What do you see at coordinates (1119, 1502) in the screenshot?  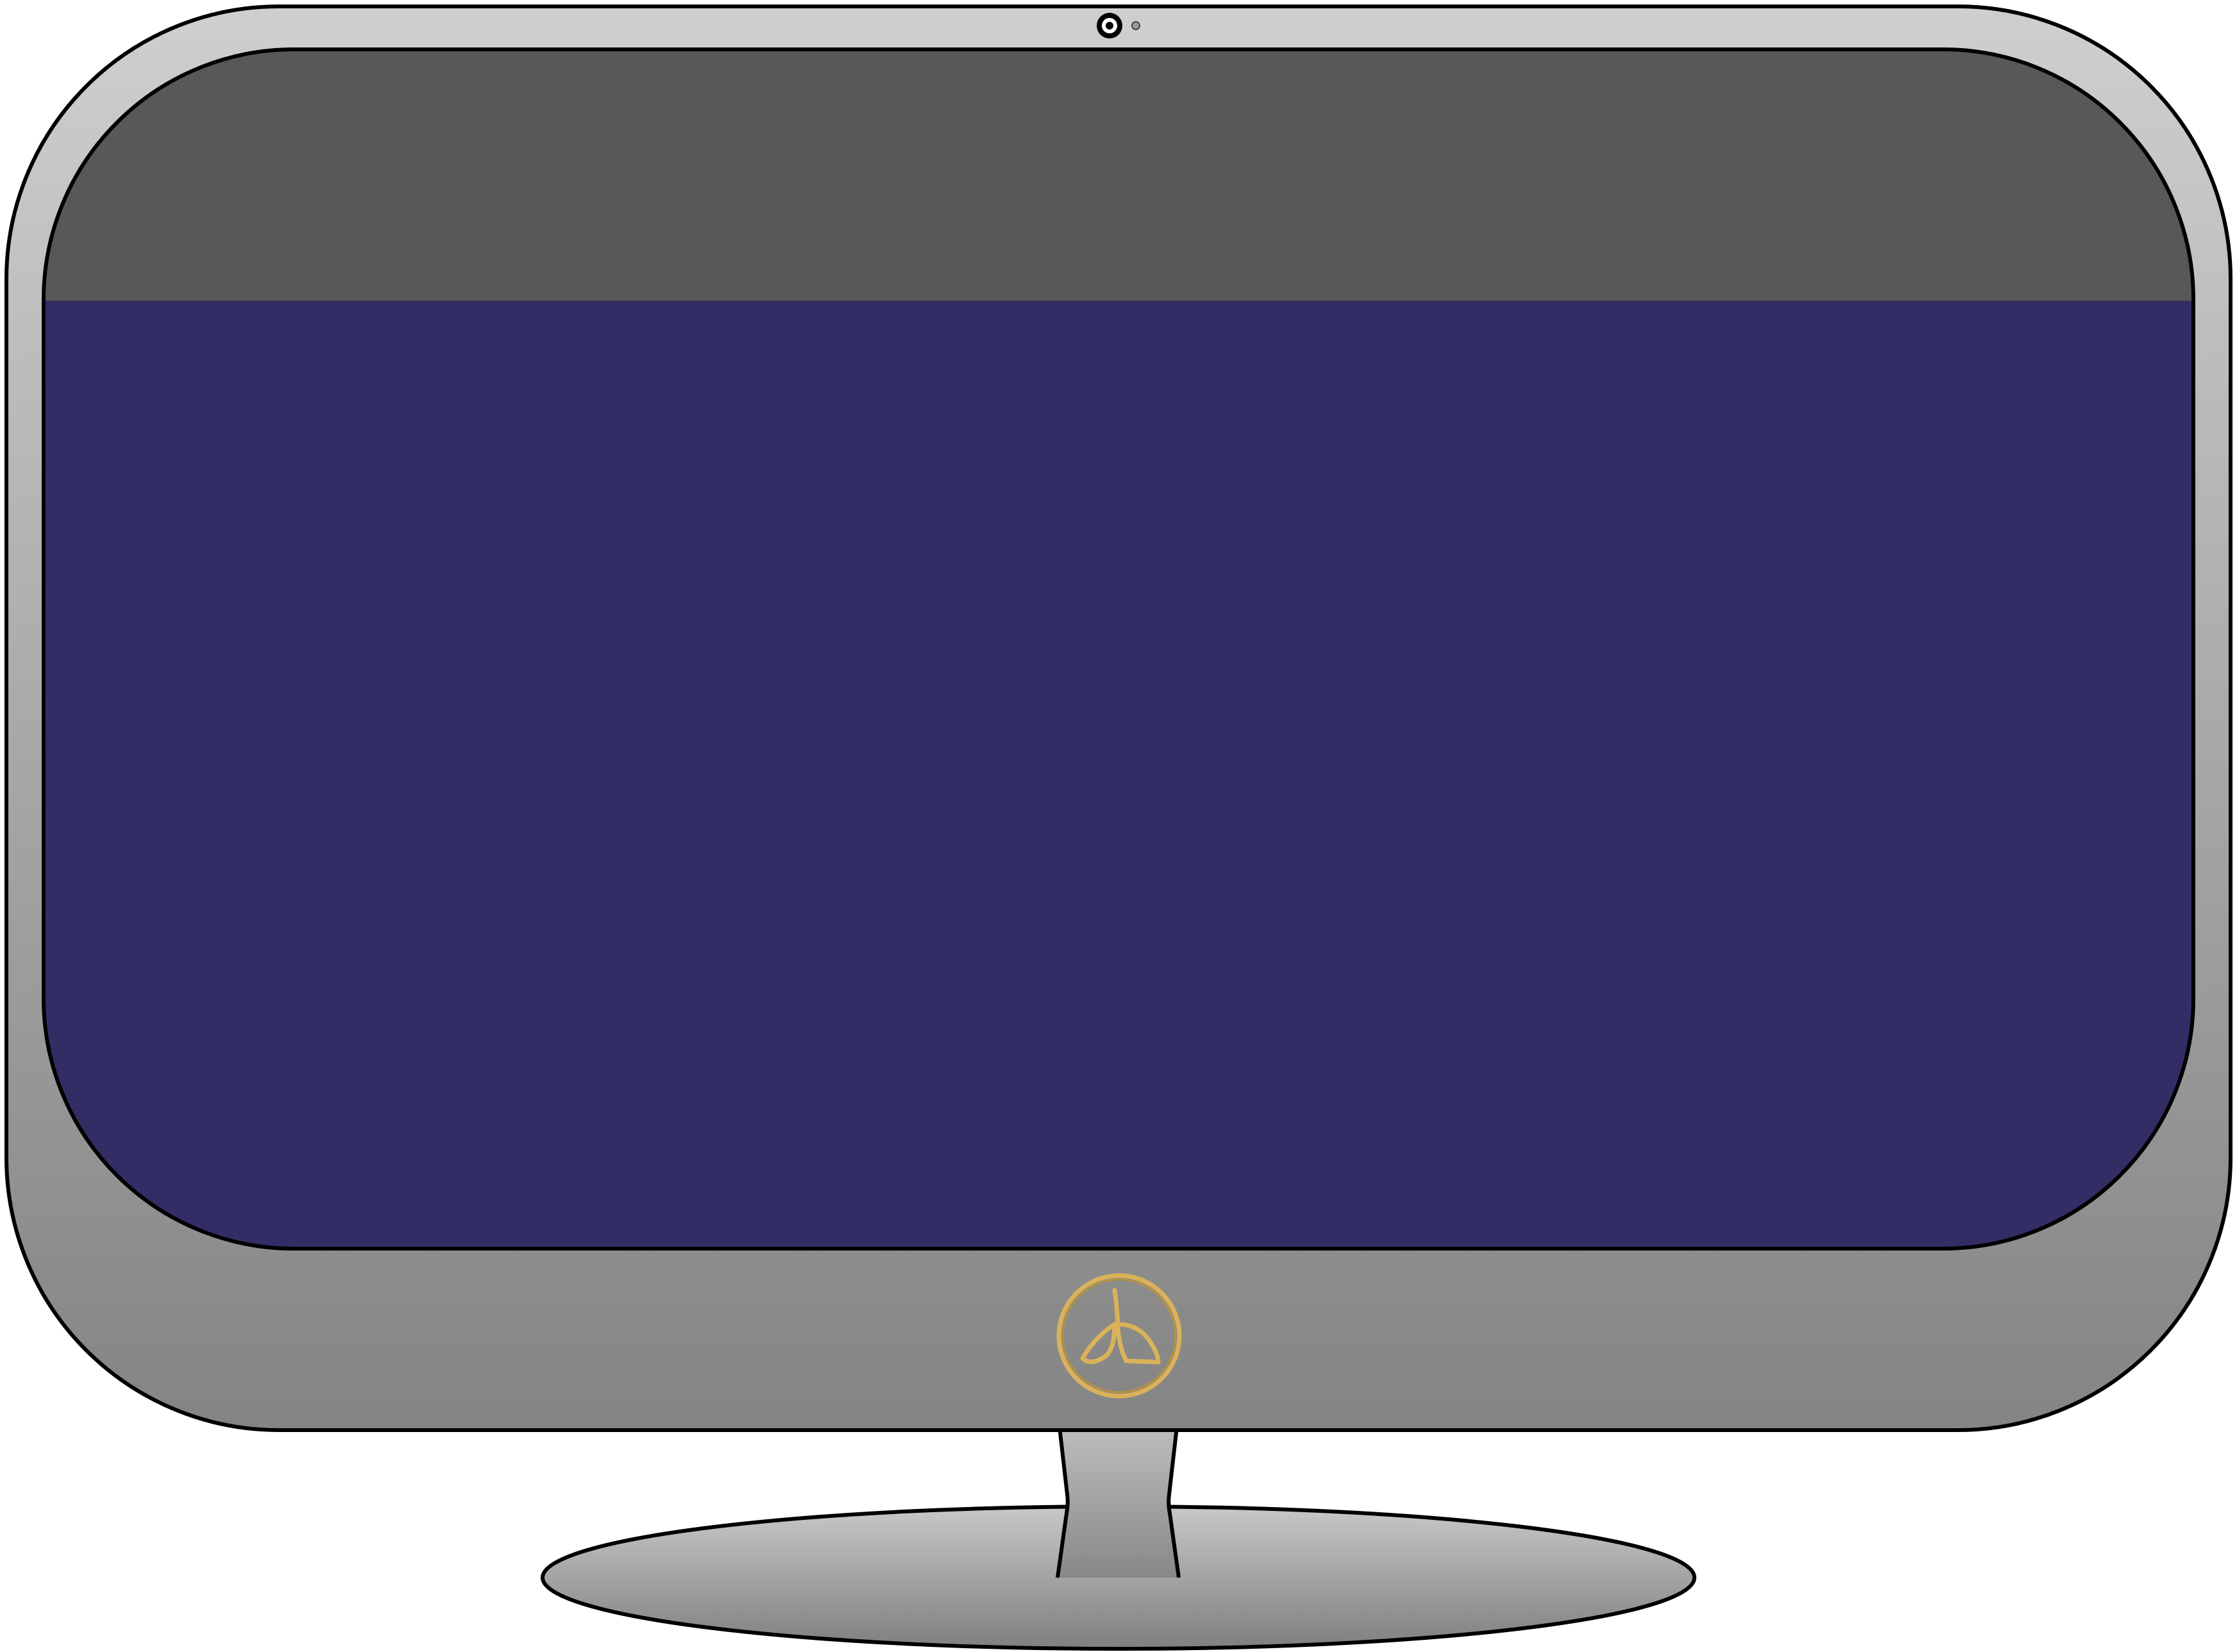 I see `stand-neck` at bounding box center [1119, 1502].